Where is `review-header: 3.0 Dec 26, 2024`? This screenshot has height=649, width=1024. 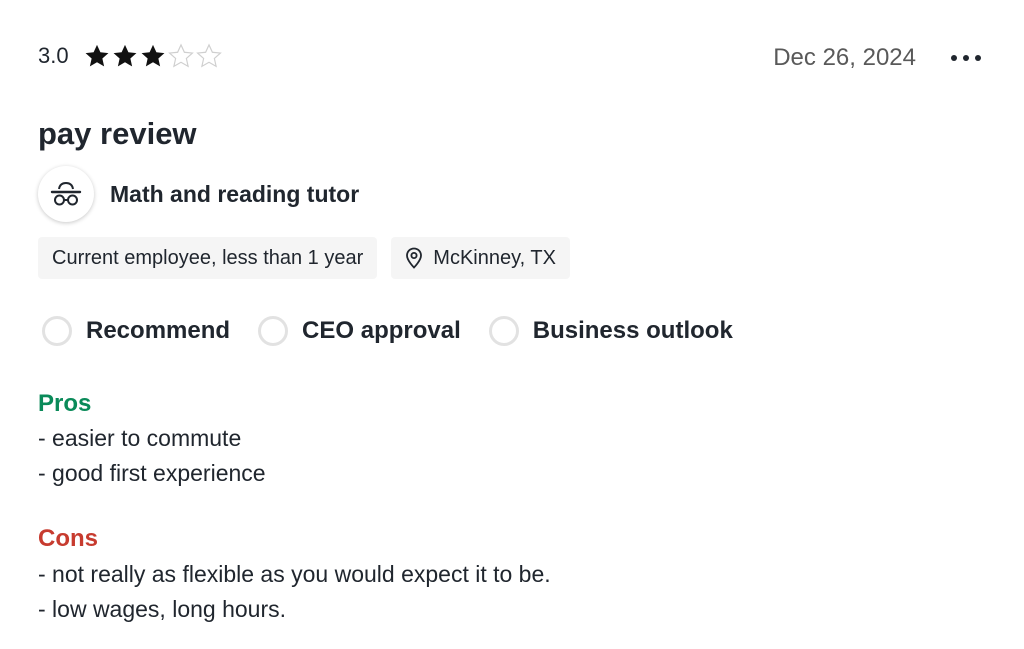 review-header: 3.0 Dec 26, 2024 is located at coordinates (512, 56).